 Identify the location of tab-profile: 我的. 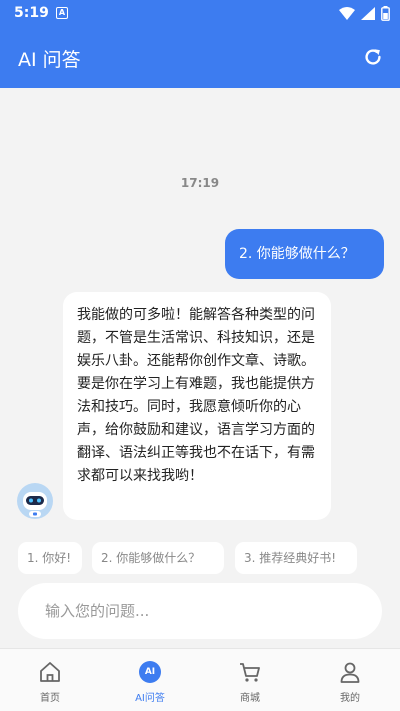
(350, 680).